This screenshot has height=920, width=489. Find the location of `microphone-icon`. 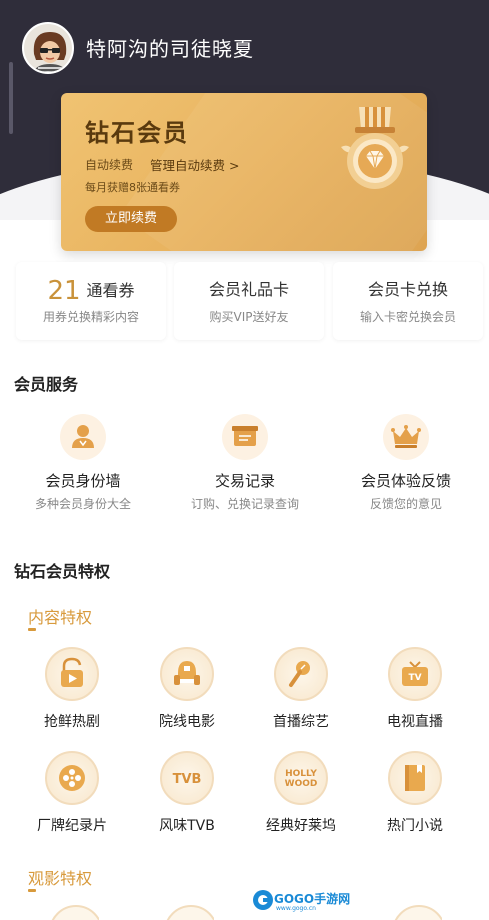

microphone-icon is located at coordinates (301, 674).